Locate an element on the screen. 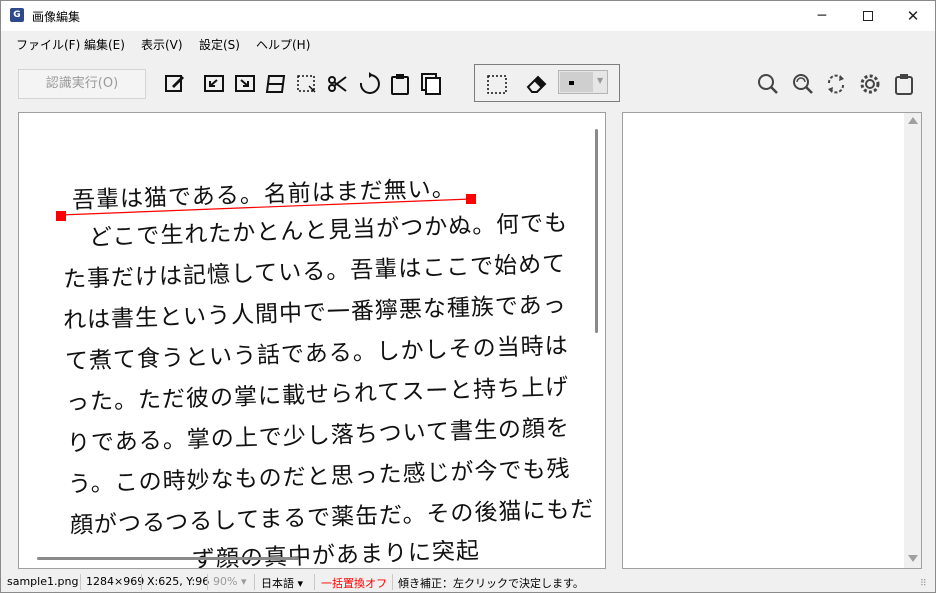 The width and height of the screenshot is (936, 593). menu-help: ヘルプ(H) is located at coordinates (283, 44).